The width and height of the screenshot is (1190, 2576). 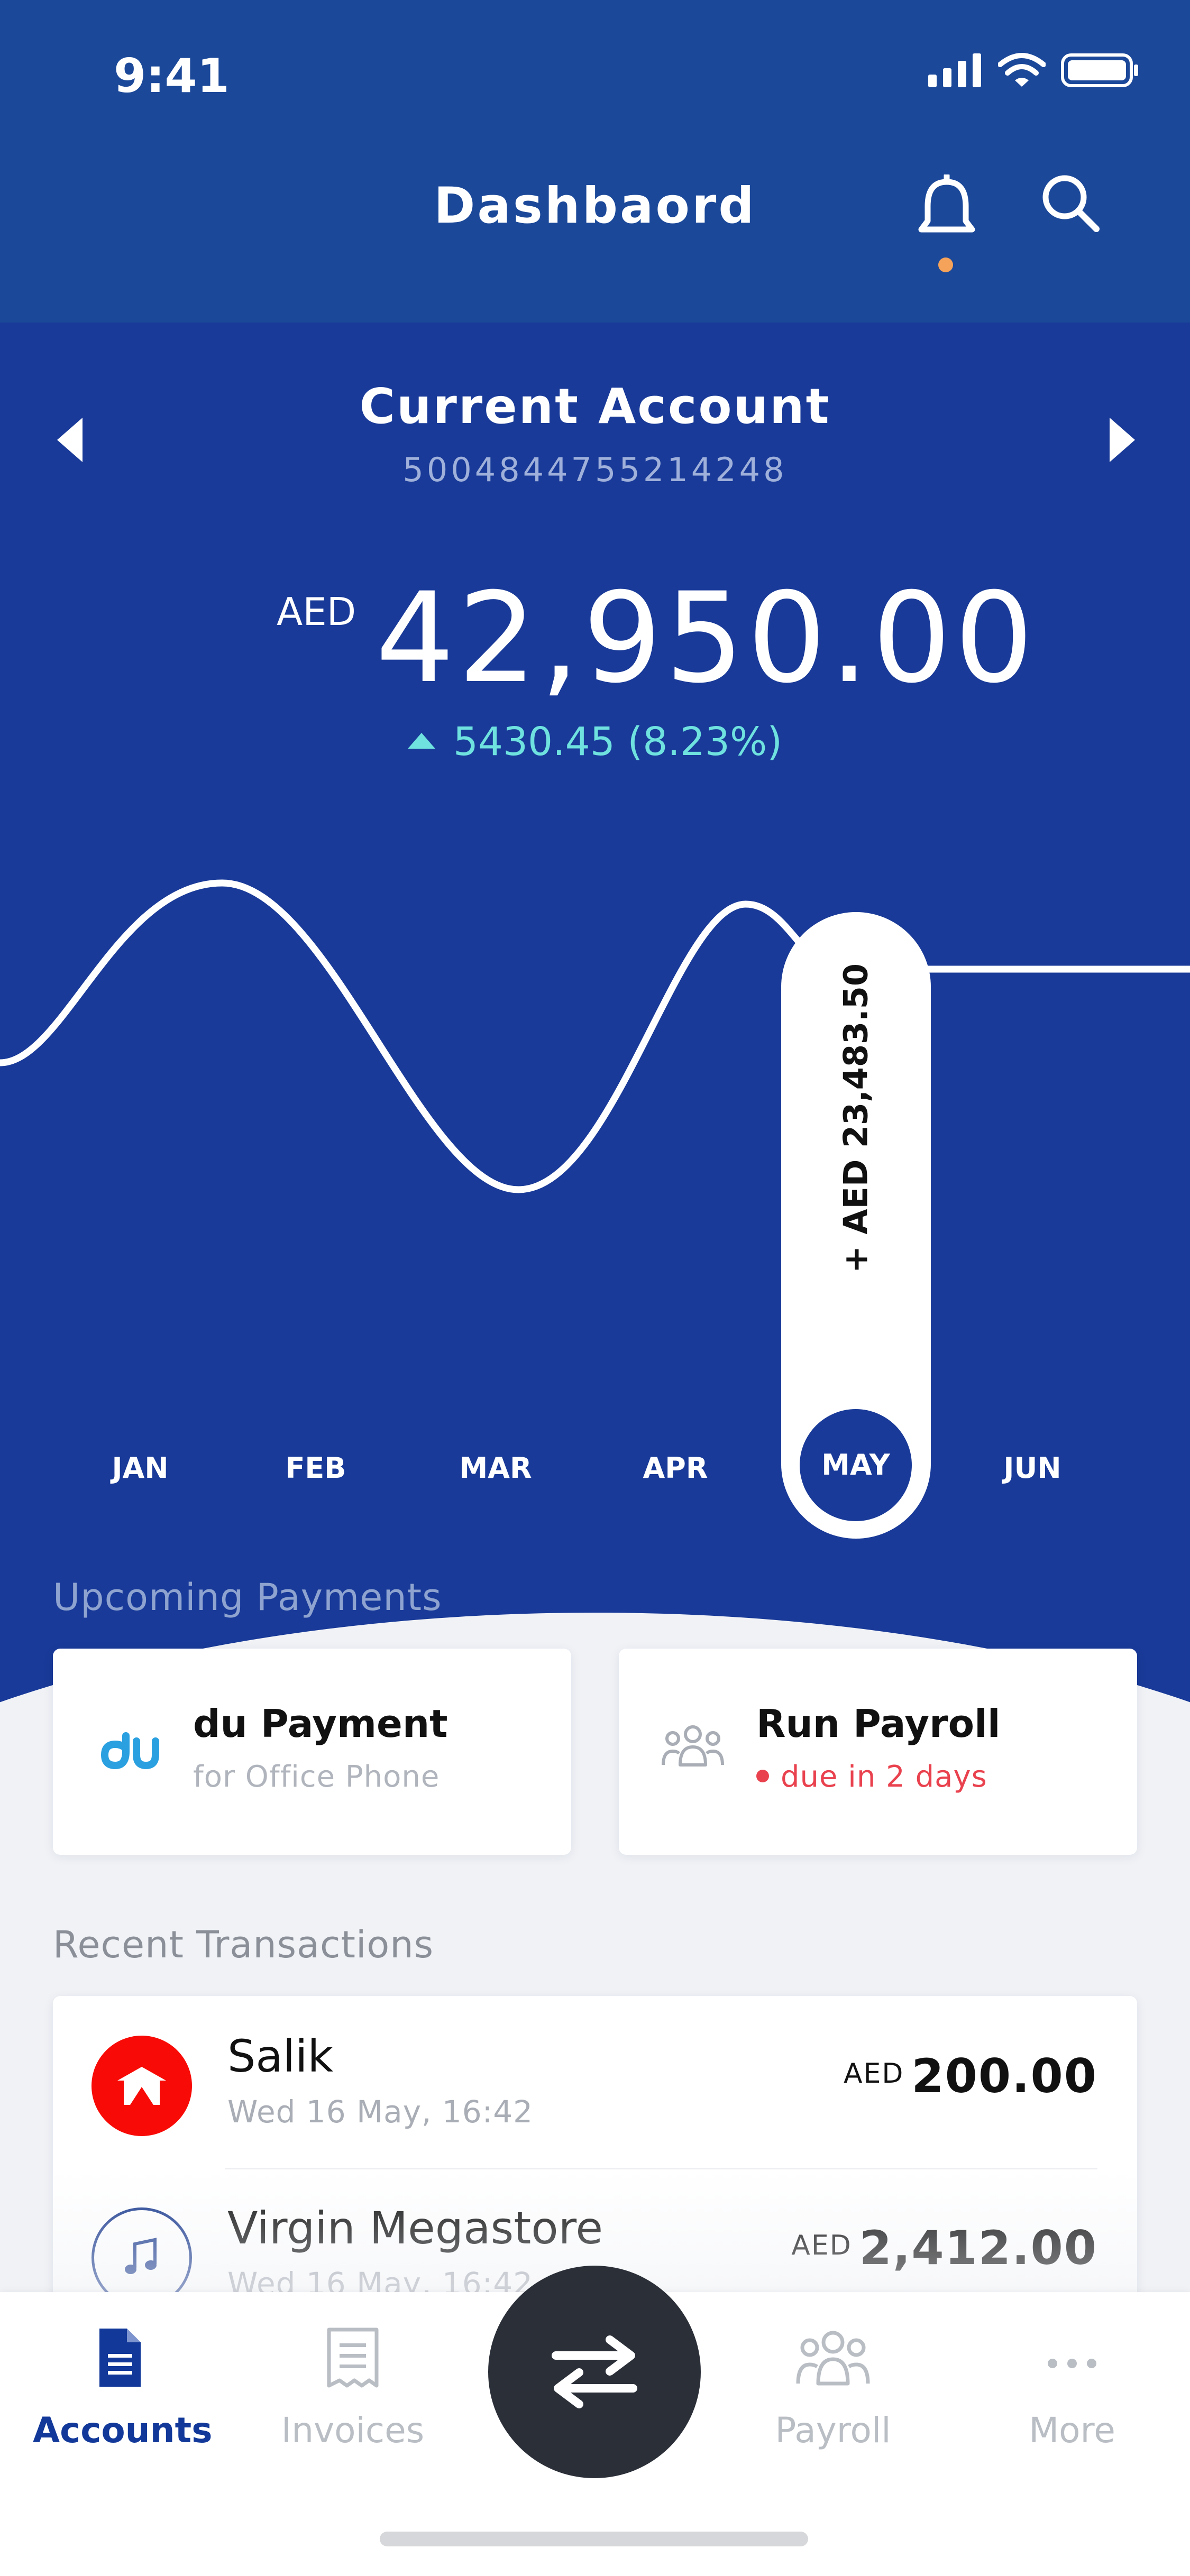 I want to click on up-arrow-icon, so click(x=421, y=741).